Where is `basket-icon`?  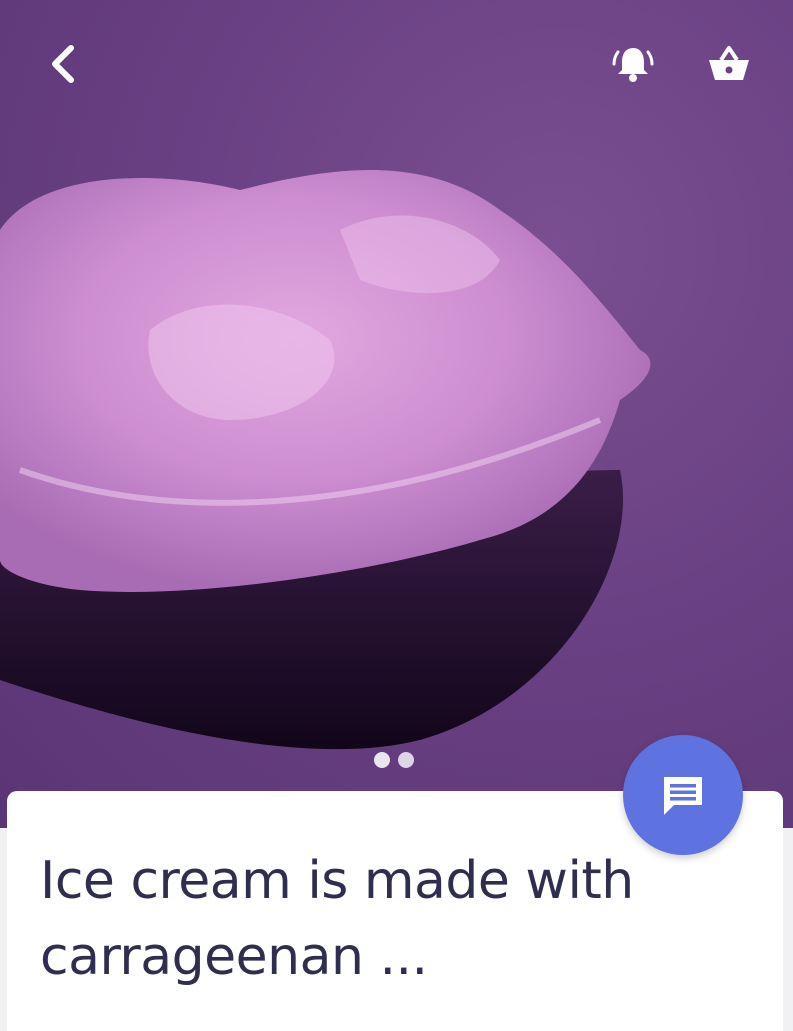
basket-icon is located at coordinates (729, 63).